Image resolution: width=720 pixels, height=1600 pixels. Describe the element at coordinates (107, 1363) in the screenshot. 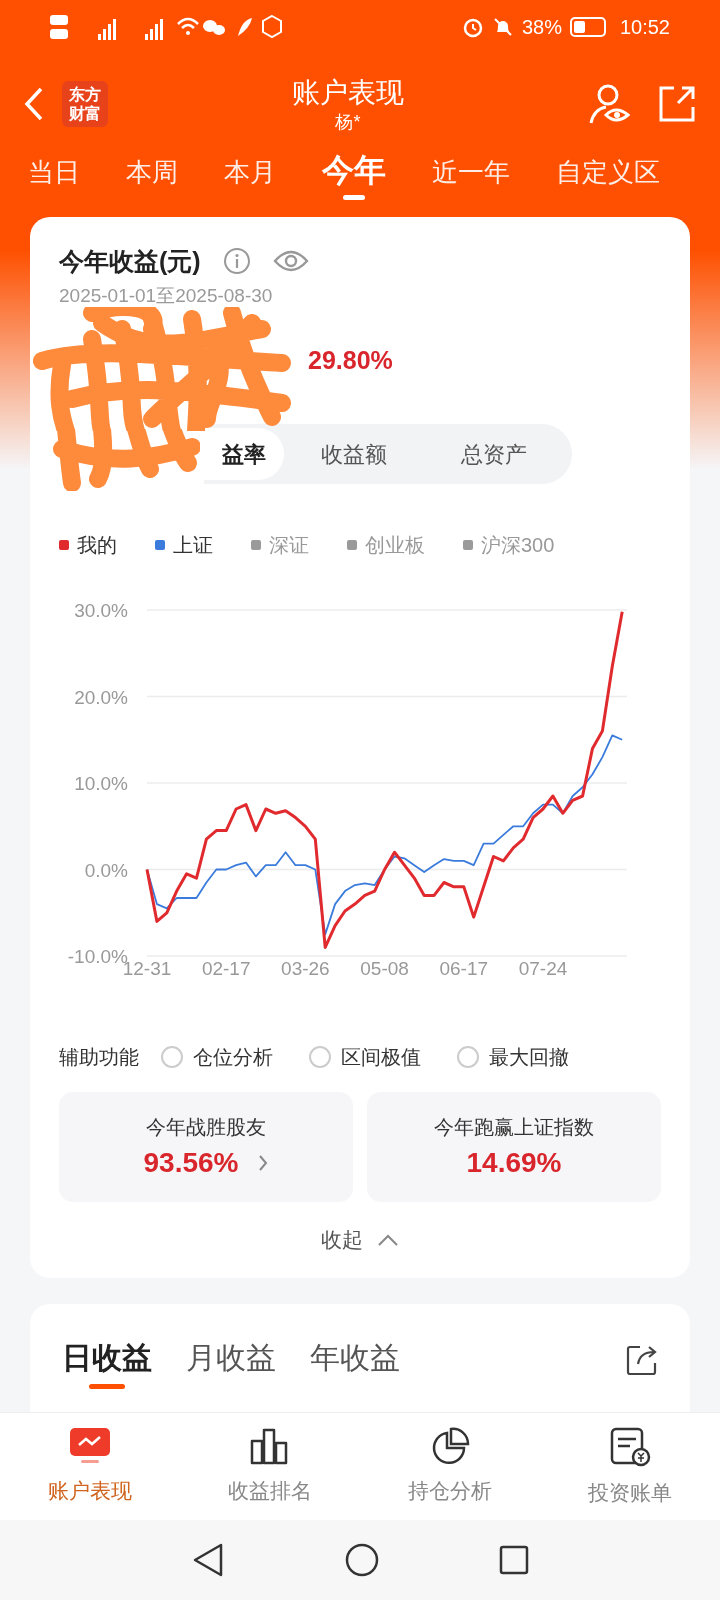

I see `earnings-tab: 日收益` at that location.